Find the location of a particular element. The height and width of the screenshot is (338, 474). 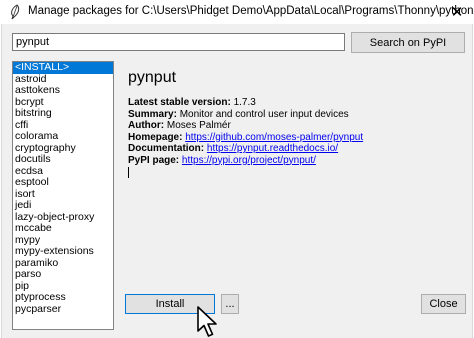

pypi-label: PyPI page: is located at coordinates (154, 160).